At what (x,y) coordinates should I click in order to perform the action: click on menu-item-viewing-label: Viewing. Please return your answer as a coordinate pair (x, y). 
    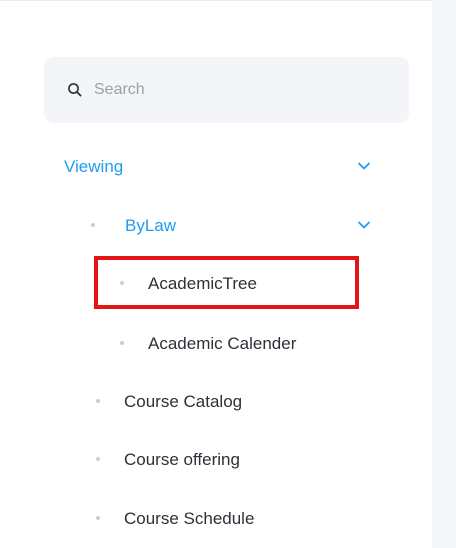
    Looking at the image, I should click on (94, 166).